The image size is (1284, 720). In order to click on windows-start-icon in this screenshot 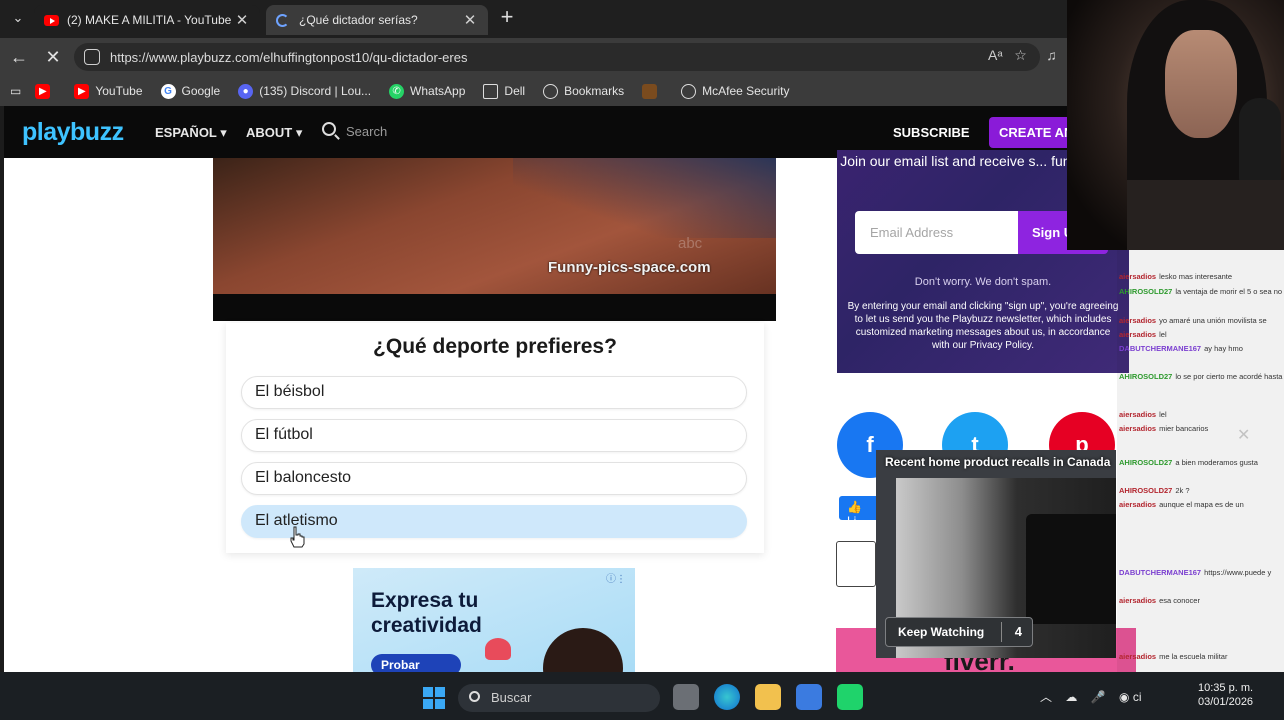, I will do `click(434, 698)`.